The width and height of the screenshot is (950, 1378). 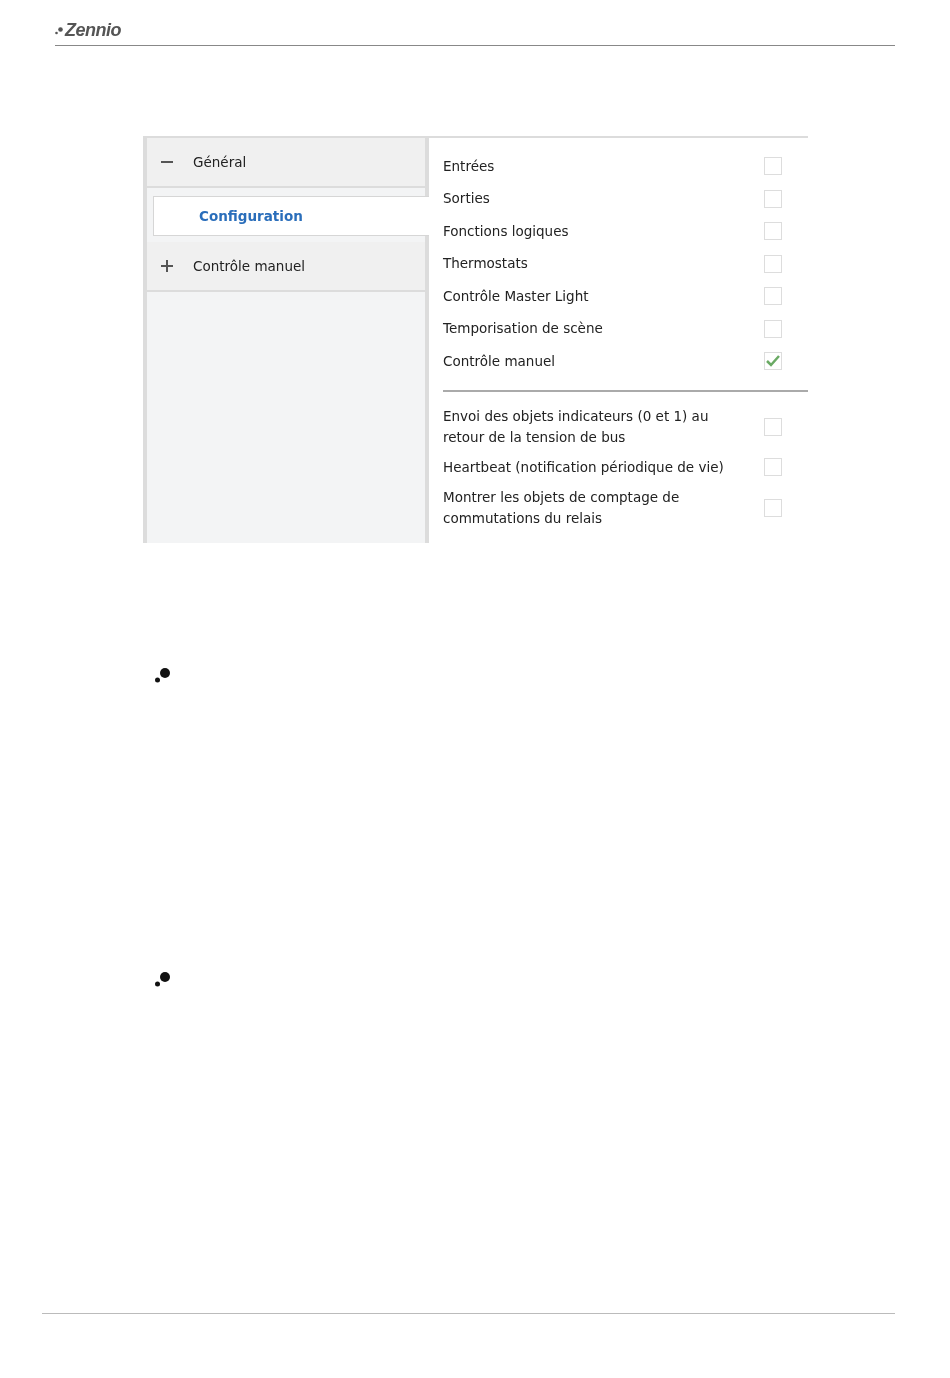 What do you see at coordinates (499, 361) in the screenshot?
I see `parameter-label: Contrôle manuel` at bounding box center [499, 361].